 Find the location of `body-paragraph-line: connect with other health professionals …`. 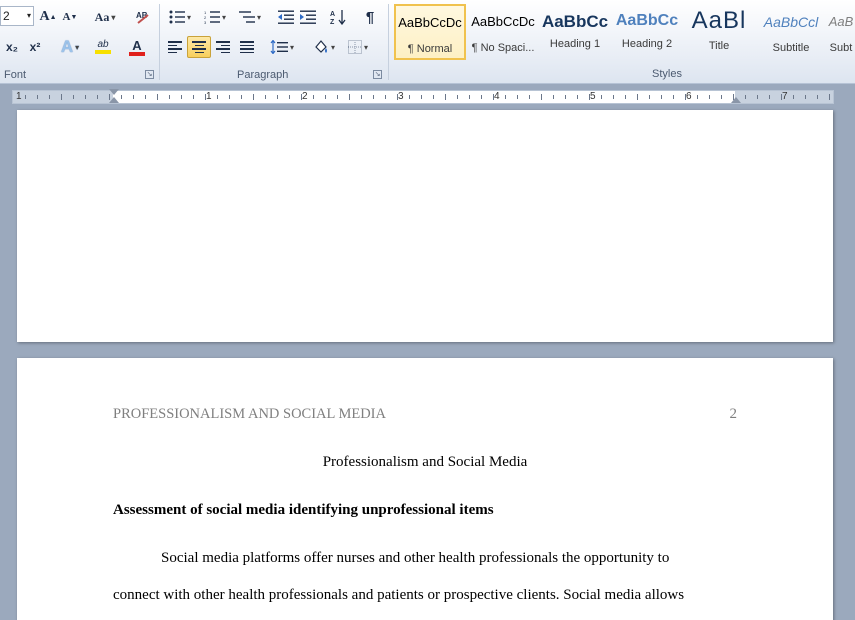

body-paragraph-line: connect with other health professionals … is located at coordinates (423, 595).